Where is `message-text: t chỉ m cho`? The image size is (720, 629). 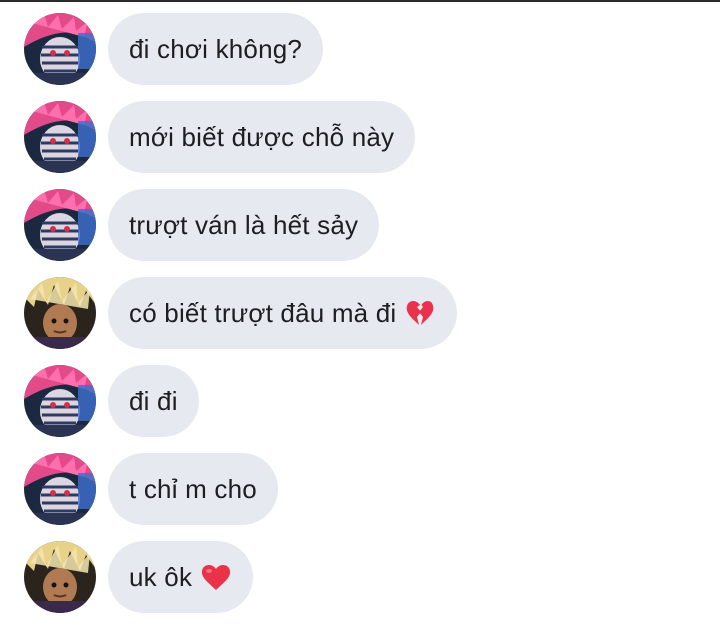
message-text: t chỉ m cho is located at coordinates (193, 488).